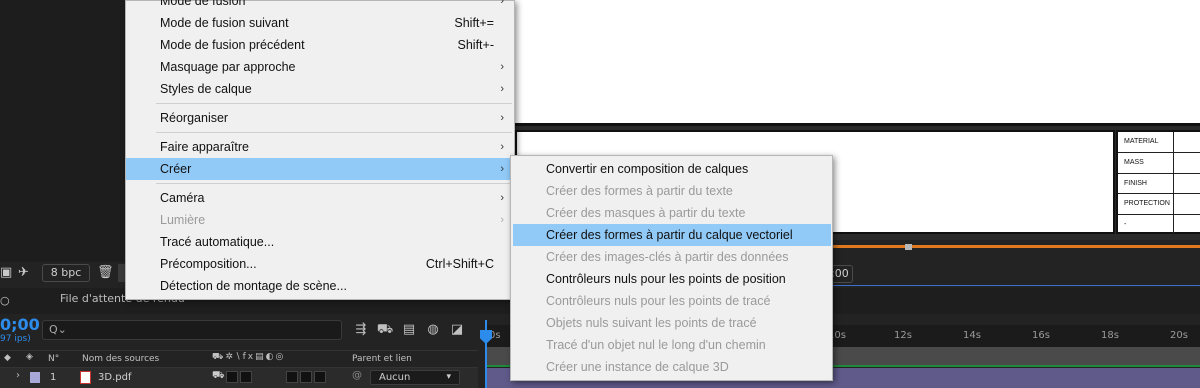 The width and height of the screenshot is (1200, 388). What do you see at coordinates (1159, 163) in the screenshot?
I see `title-block-row: MASS` at bounding box center [1159, 163].